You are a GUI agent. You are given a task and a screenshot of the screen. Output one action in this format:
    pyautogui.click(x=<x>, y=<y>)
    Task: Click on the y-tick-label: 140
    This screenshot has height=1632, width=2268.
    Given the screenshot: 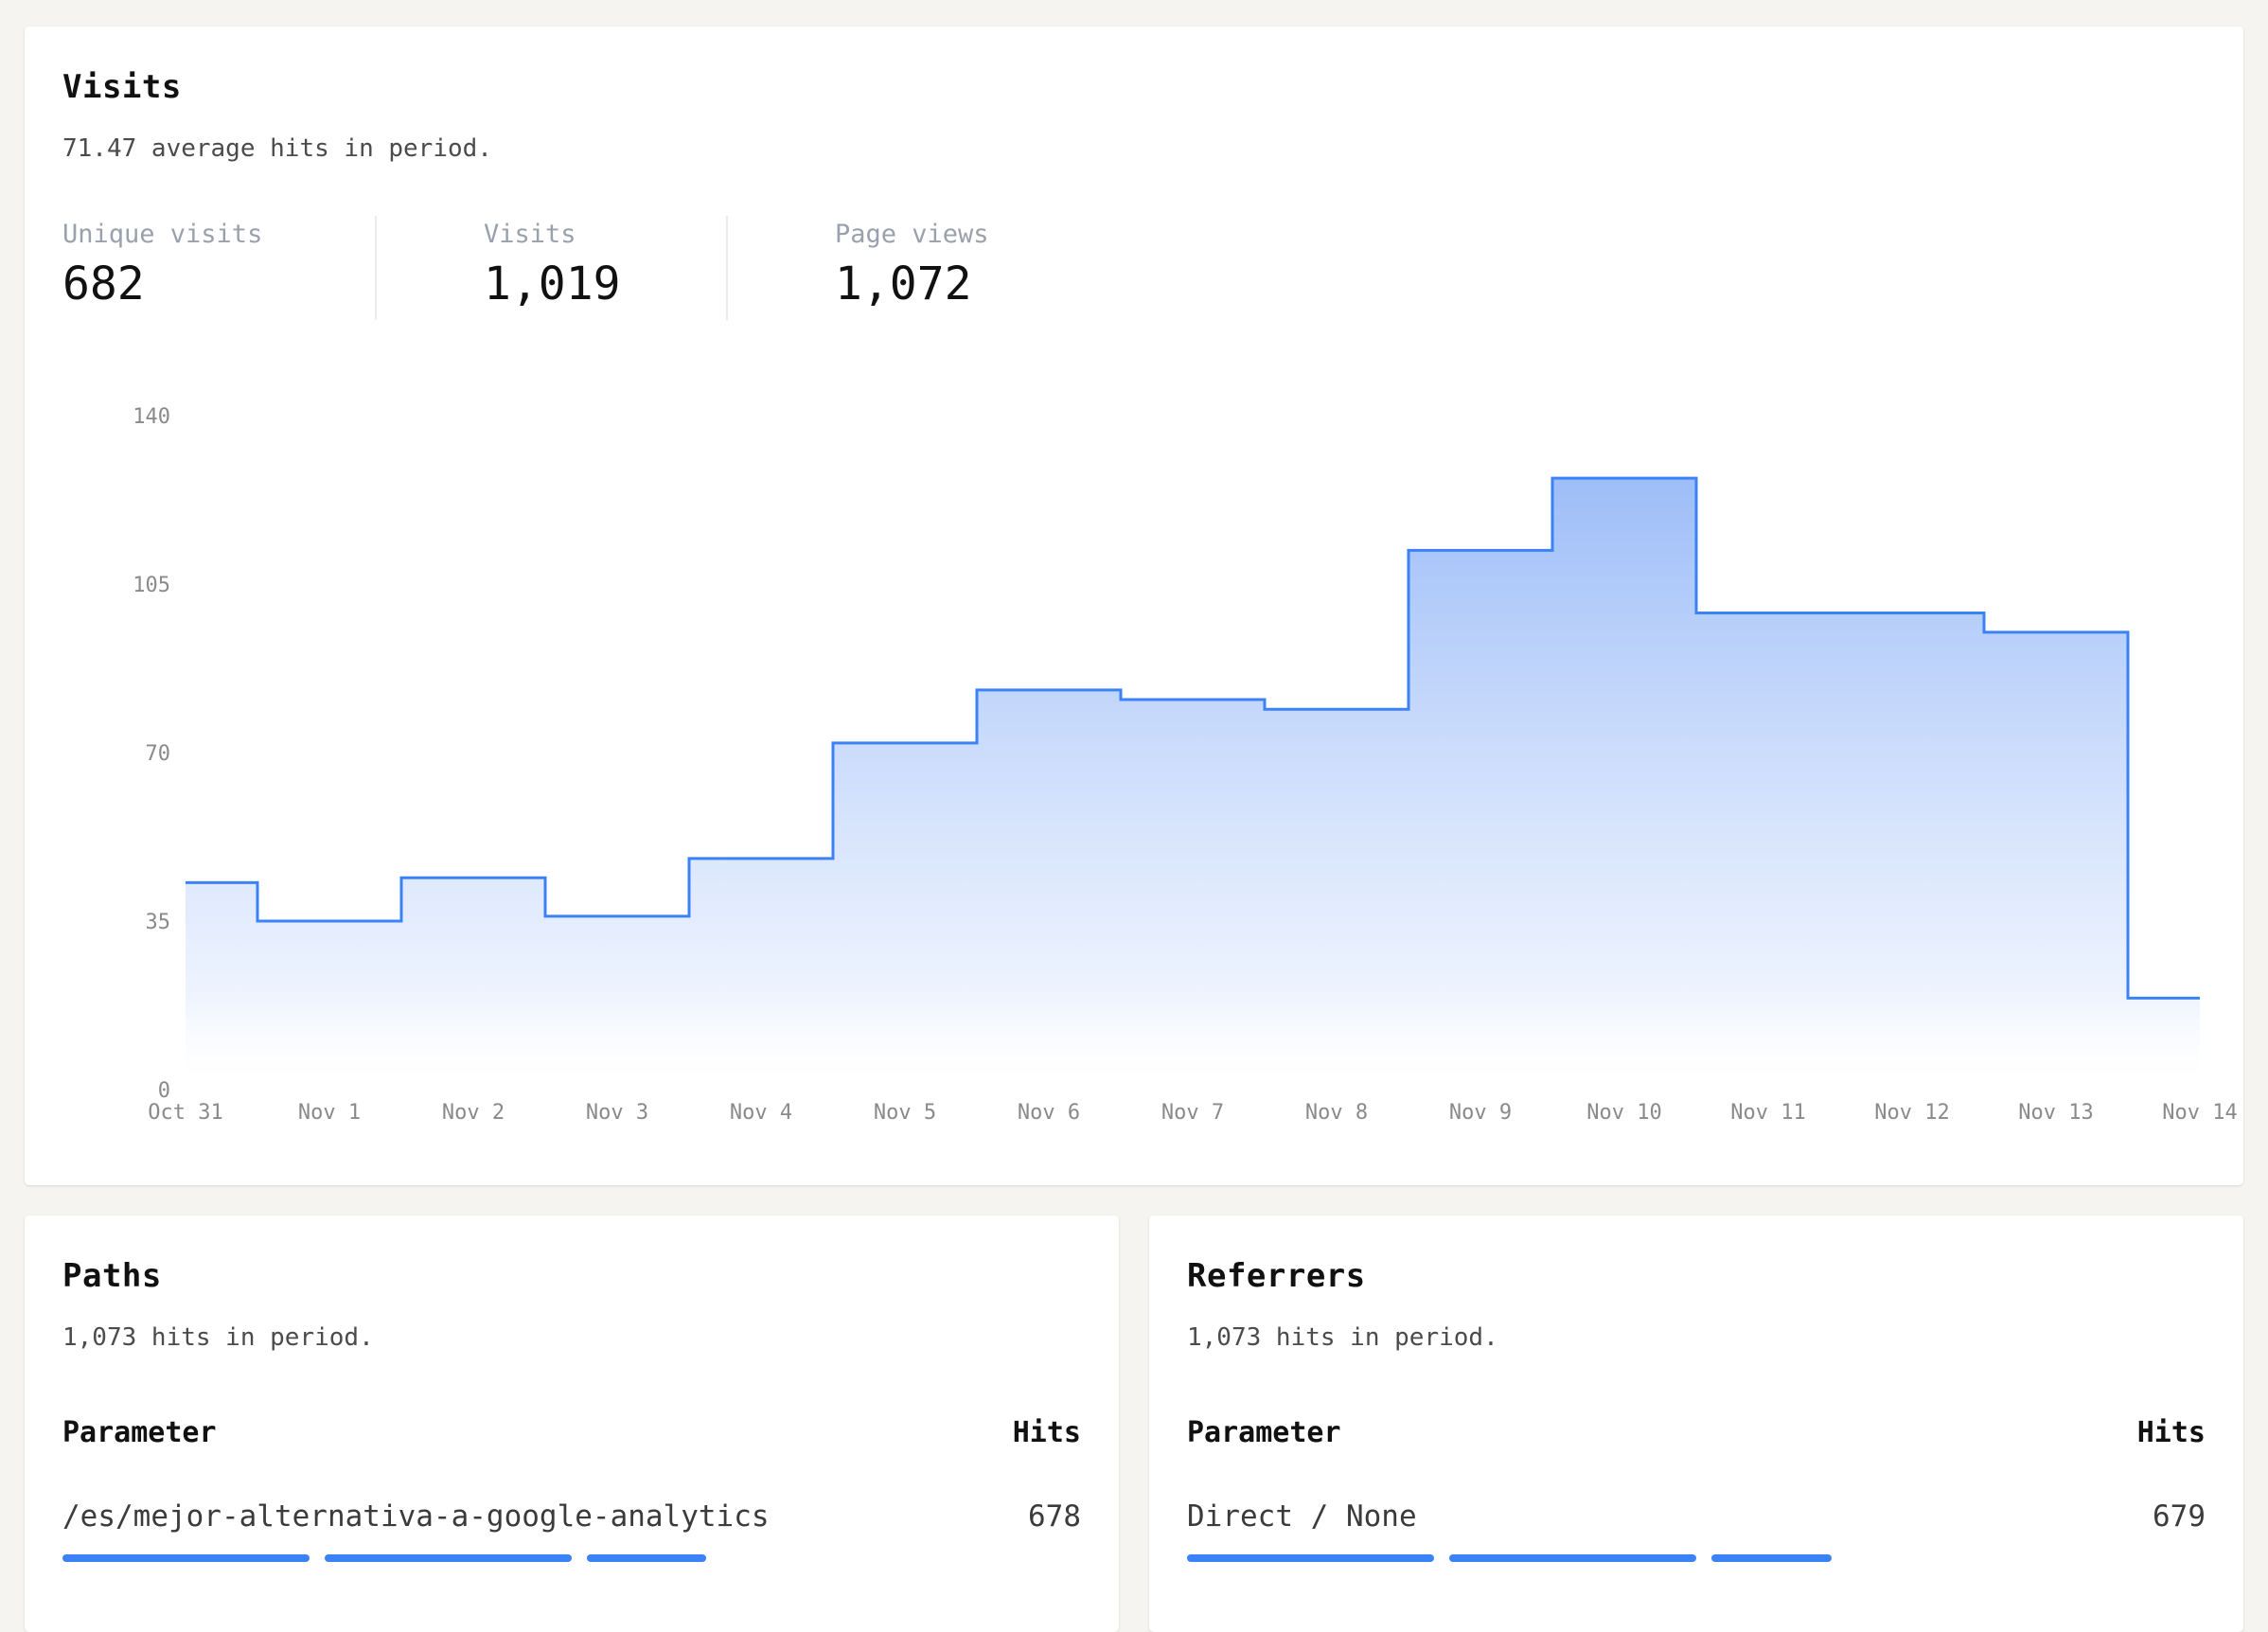 What is the action you would take?
    pyautogui.click(x=151, y=417)
    